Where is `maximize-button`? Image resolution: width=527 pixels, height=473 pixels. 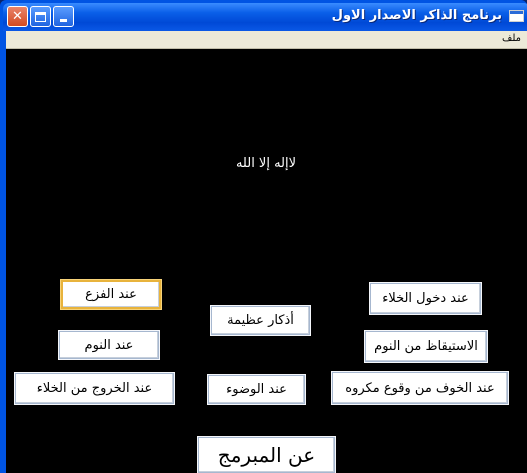 maximize-button is located at coordinates (40, 16).